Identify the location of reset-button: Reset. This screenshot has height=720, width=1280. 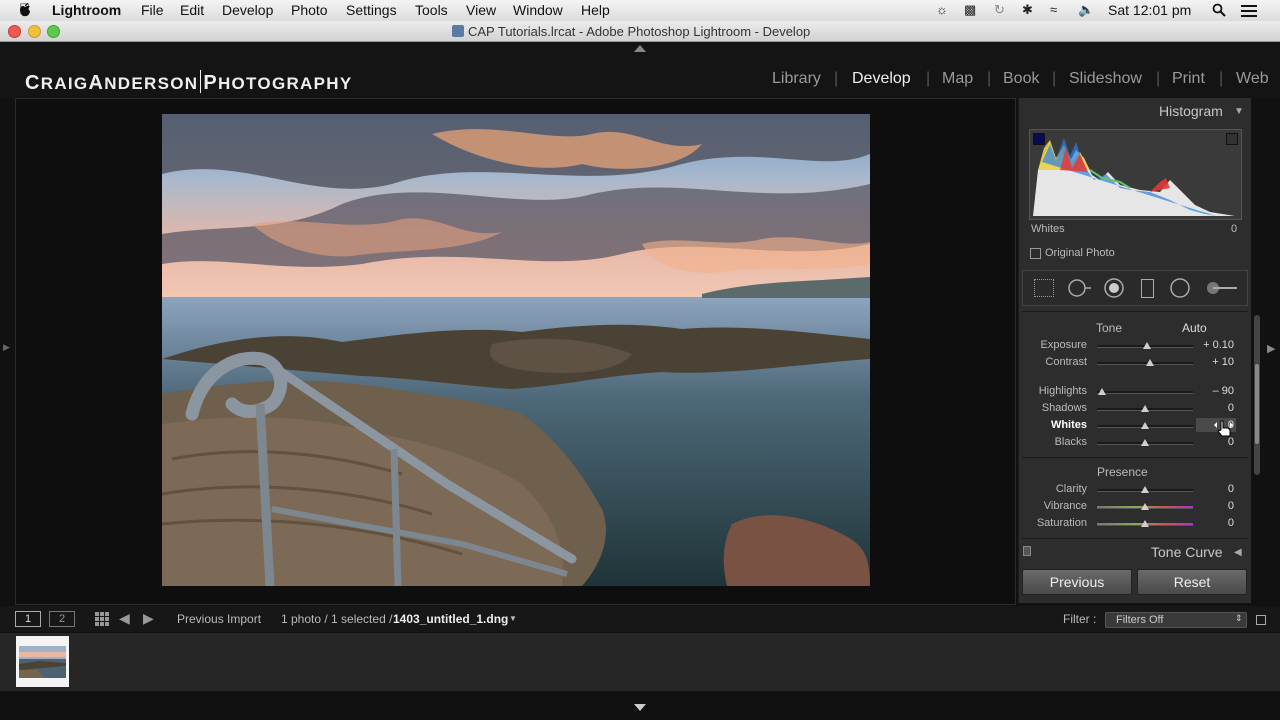
(1192, 582).